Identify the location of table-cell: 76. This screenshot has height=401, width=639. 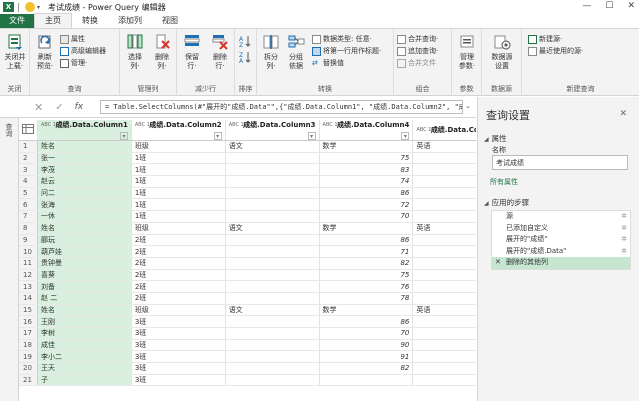
(444, 205).